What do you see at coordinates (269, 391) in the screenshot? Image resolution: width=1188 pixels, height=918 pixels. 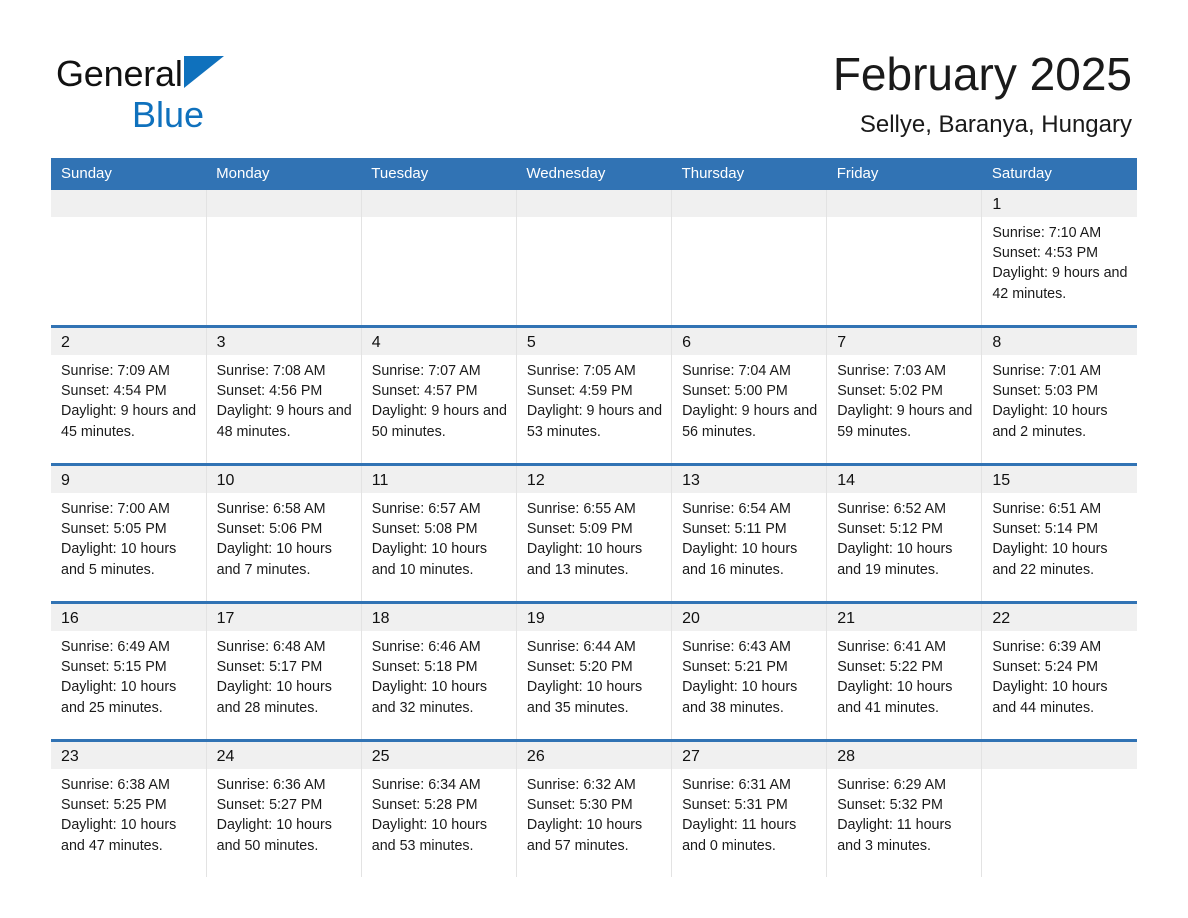 I see `sunset-text: Sunset: 4:56 PM` at bounding box center [269, 391].